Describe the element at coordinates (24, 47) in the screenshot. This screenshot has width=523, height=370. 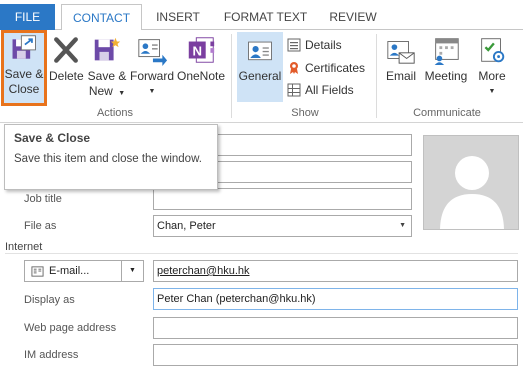
I see `save-close-icon` at that location.